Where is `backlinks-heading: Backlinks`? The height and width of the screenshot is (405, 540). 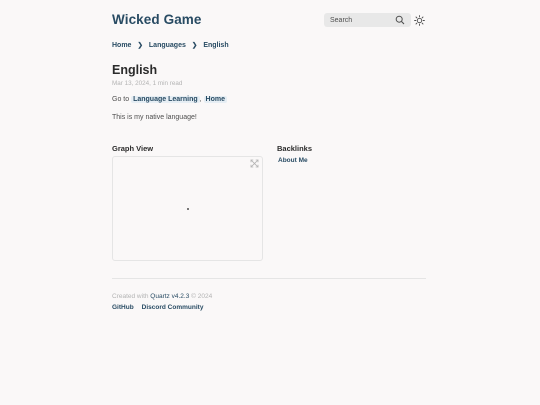
backlinks-heading: Backlinks is located at coordinates (295, 148).